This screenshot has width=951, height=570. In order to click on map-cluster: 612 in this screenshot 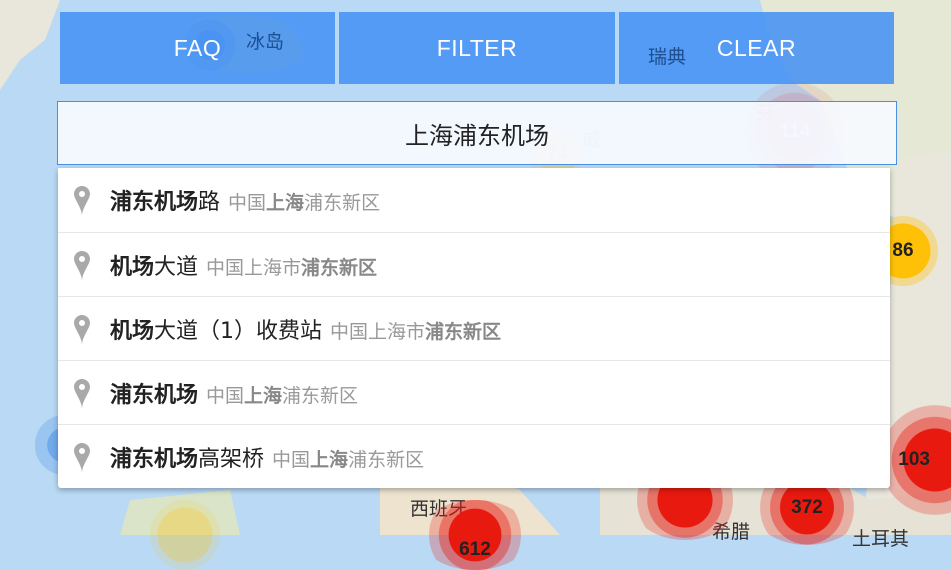, I will do `click(475, 535)`.